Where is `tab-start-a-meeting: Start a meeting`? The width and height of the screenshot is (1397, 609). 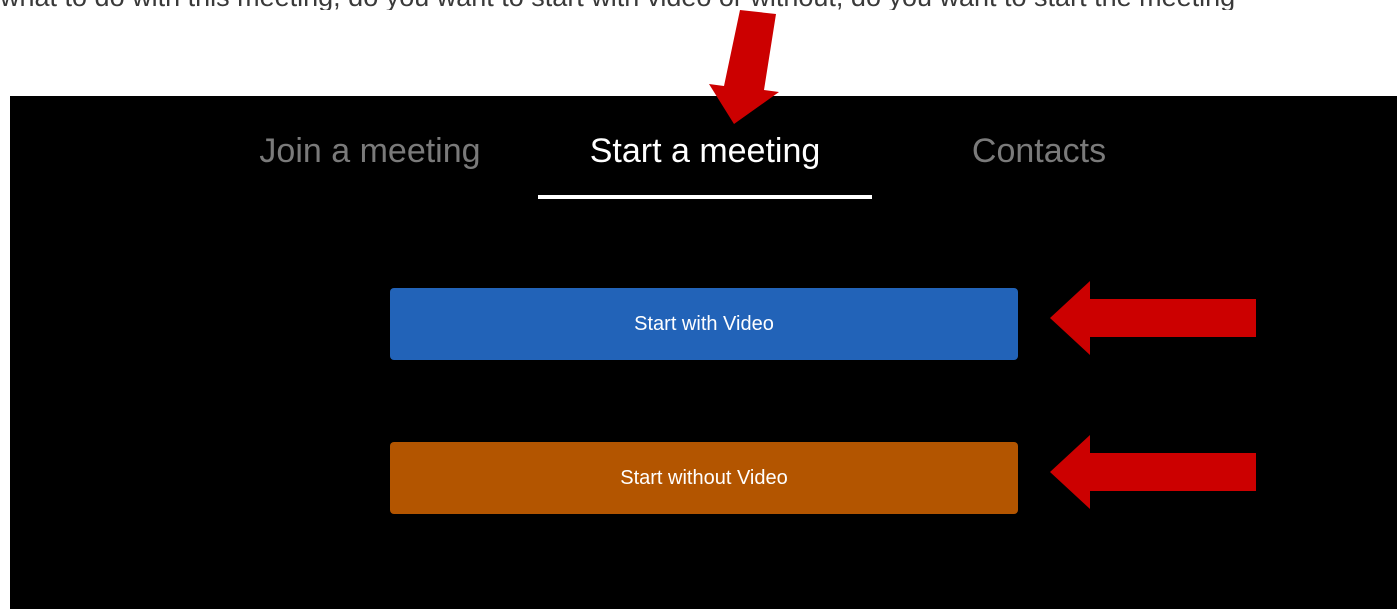
tab-start-a-meeting: Start a meeting is located at coordinates (705, 151).